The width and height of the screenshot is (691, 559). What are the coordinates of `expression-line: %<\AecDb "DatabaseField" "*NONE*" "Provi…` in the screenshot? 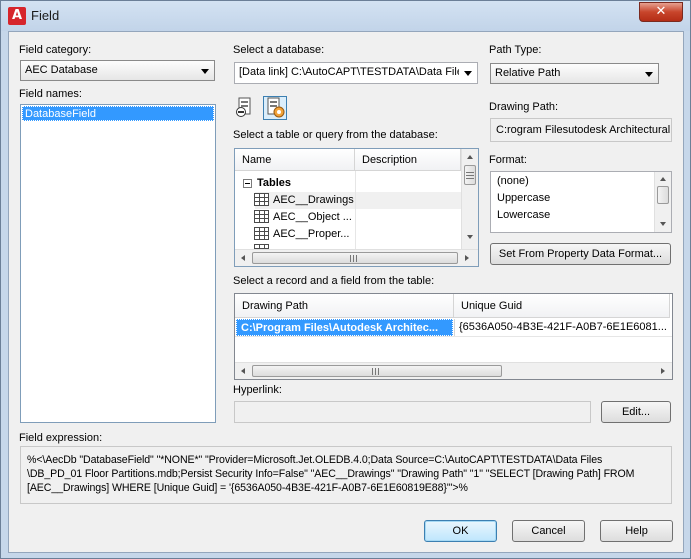 It's located at (315, 460).